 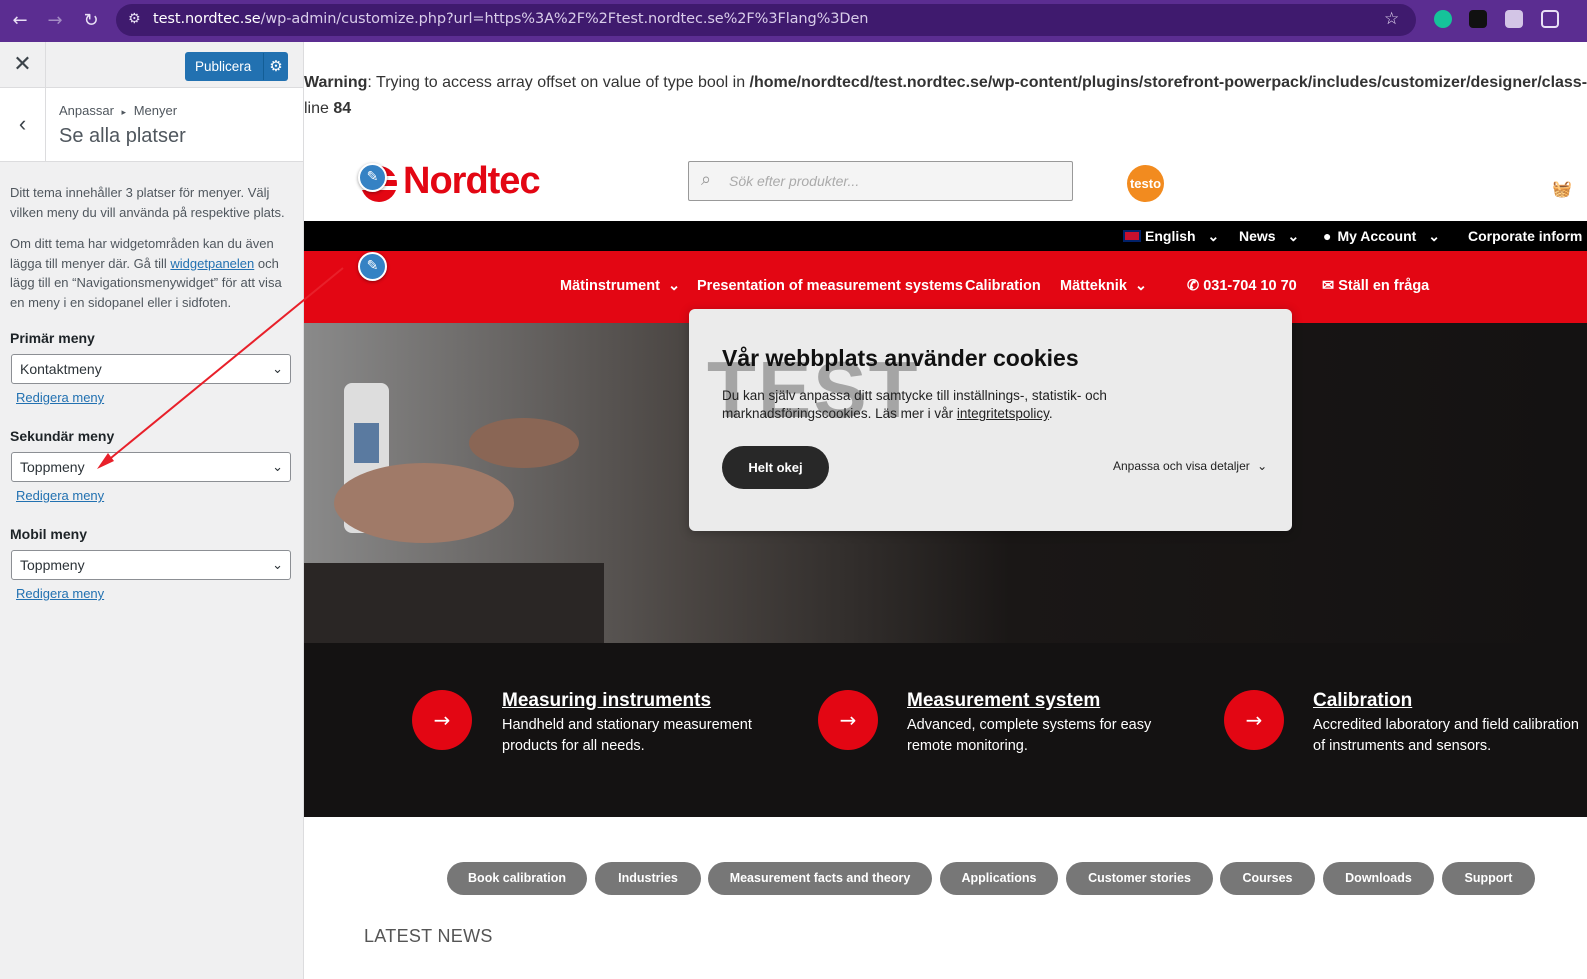 What do you see at coordinates (1171, 236) in the screenshot?
I see `language-switcher: English ⌄` at bounding box center [1171, 236].